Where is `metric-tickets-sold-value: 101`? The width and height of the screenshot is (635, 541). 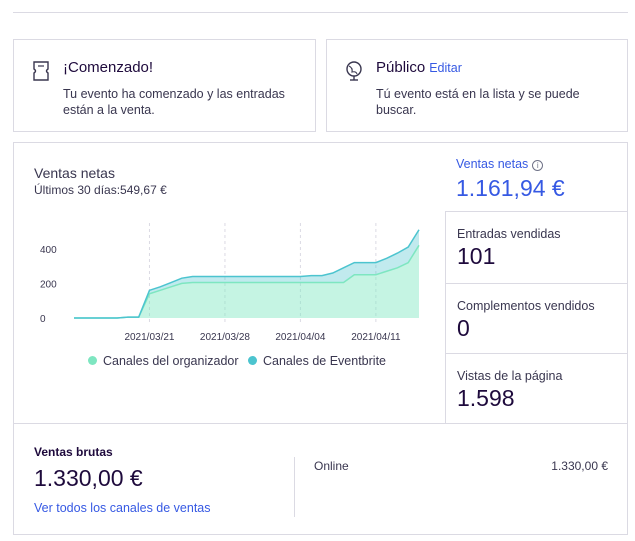
metric-tickets-sold-value: 101 is located at coordinates (476, 256).